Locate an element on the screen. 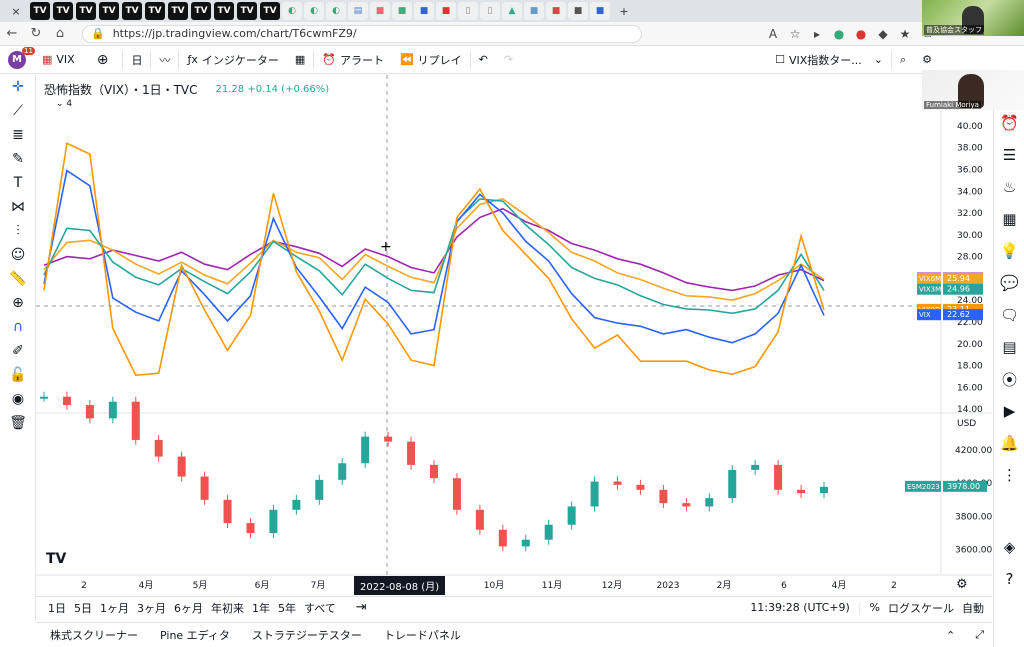 The height and width of the screenshot is (647, 1024). dots-grid-icon: ⋮ is located at coordinates (1009, 475).